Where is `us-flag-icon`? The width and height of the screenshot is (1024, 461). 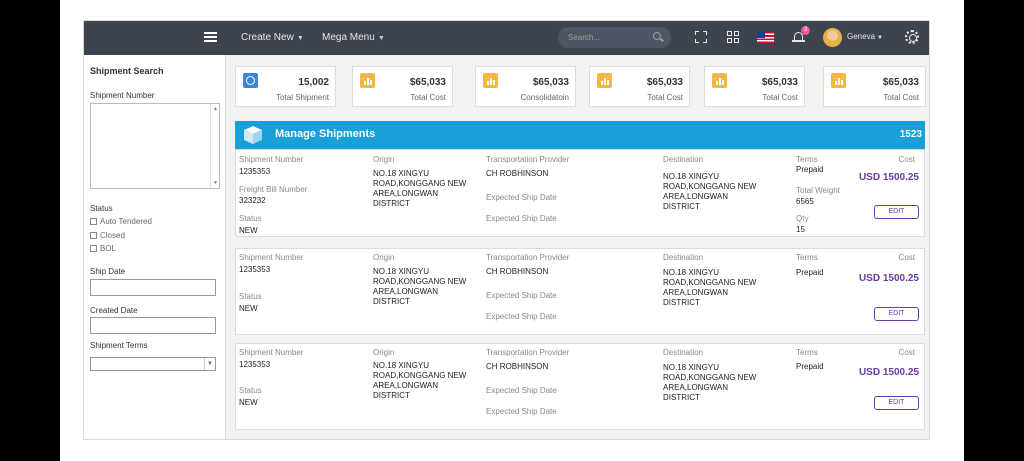
us-flag-icon is located at coordinates (765, 37).